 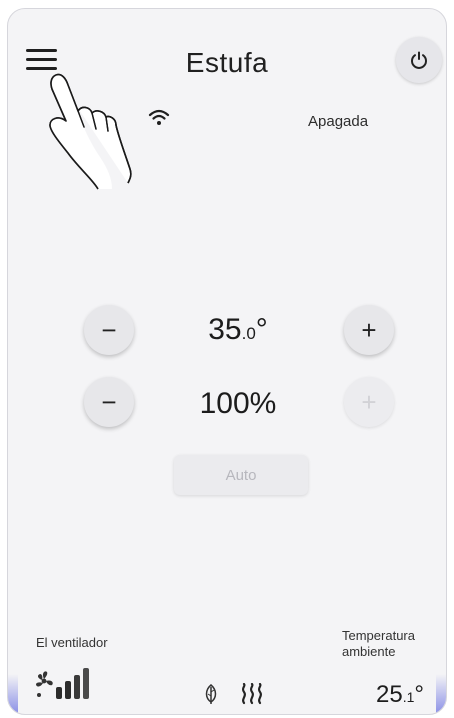 I want to click on temperature-setpoint-unit: °, so click(x=261, y=329).